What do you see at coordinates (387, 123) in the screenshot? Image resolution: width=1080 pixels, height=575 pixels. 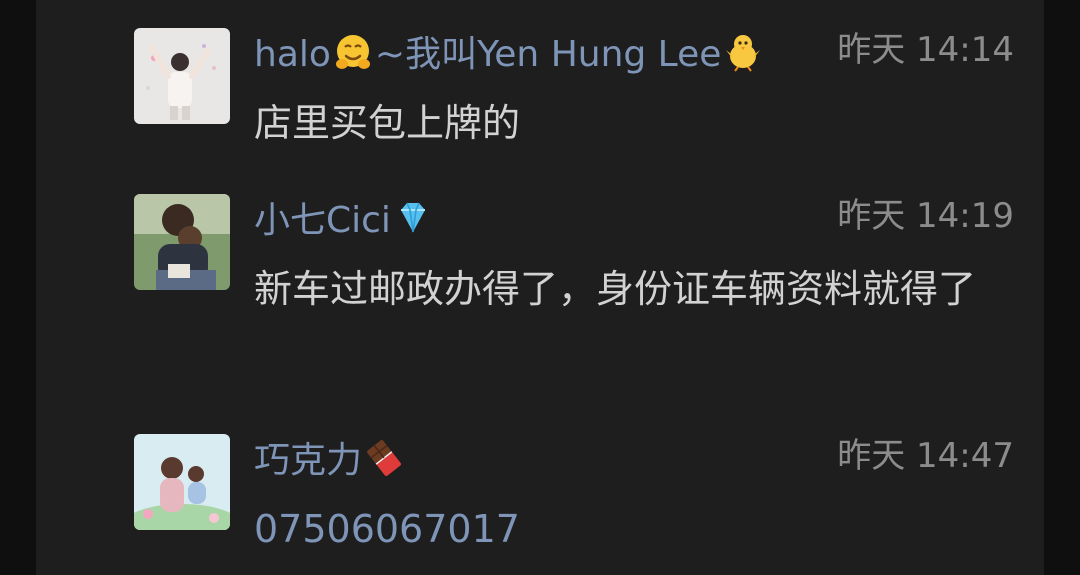 I see `comment-text: 店里买包上牌的` at bounding box center [387, 123].